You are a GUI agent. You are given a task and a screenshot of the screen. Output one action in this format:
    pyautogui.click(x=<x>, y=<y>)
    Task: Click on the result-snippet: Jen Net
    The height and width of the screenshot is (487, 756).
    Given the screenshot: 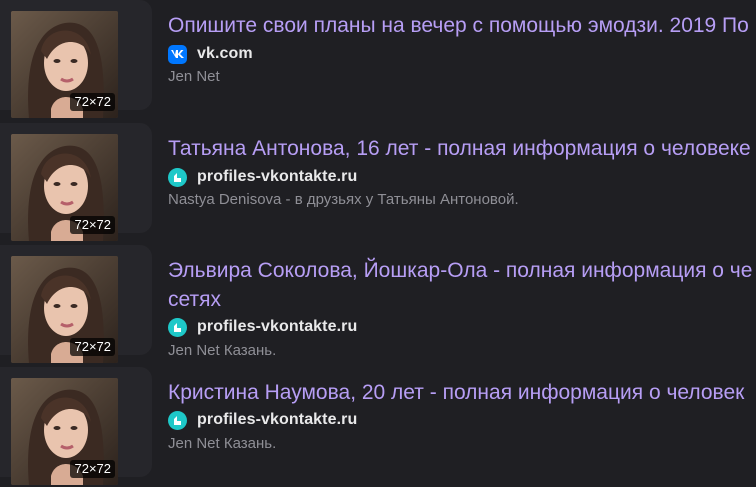 What is the action you would take?
    pyautogui.click(x=194, y=76)
    